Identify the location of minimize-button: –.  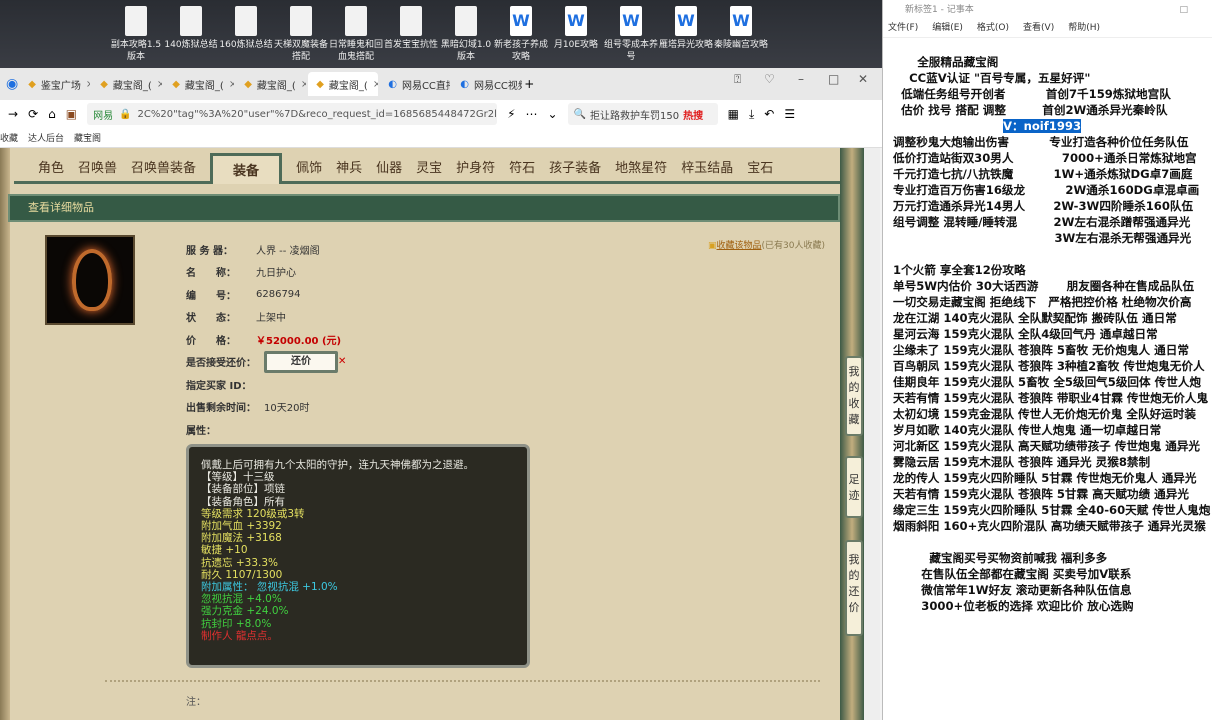
(801, 79).